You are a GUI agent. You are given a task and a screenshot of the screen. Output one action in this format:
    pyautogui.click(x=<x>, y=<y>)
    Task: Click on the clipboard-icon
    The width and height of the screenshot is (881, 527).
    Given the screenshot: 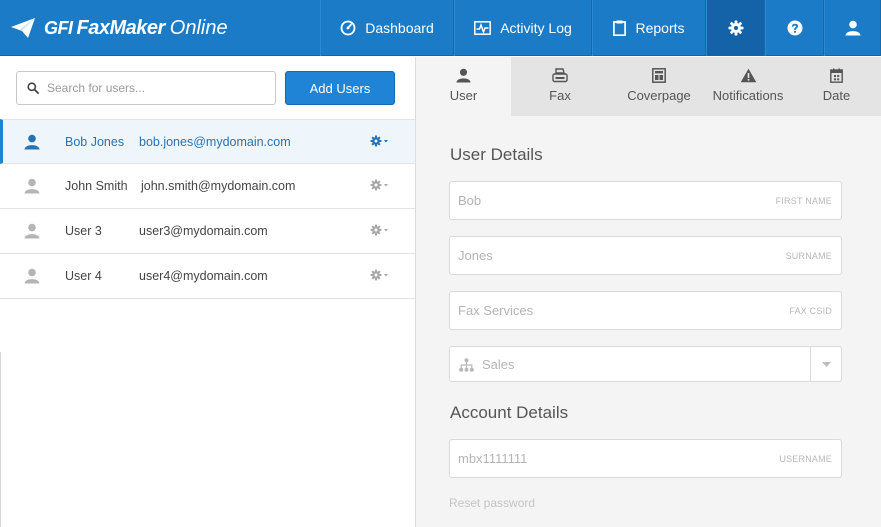 What is the action you would take?
    pyautogui.click(x=620, y=28)
    